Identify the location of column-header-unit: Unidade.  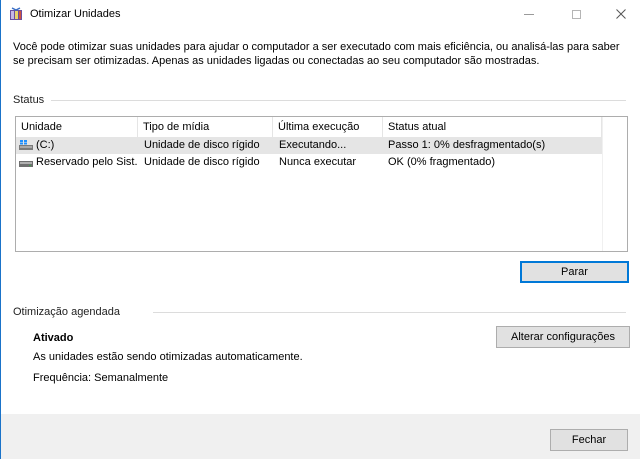
(77, 127).